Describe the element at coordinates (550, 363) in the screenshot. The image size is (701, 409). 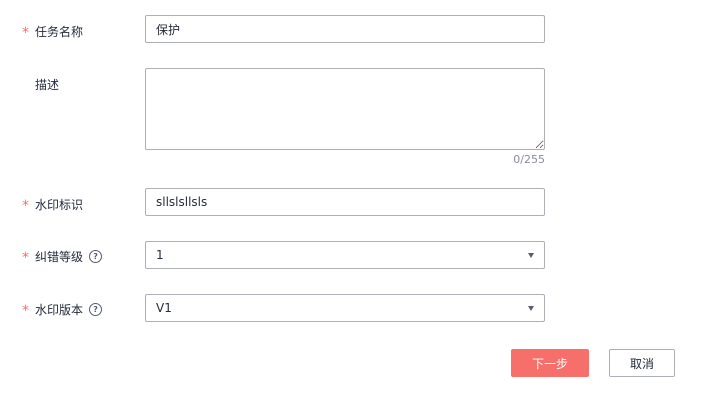
I see `next-step-button: 下一步` at that location.